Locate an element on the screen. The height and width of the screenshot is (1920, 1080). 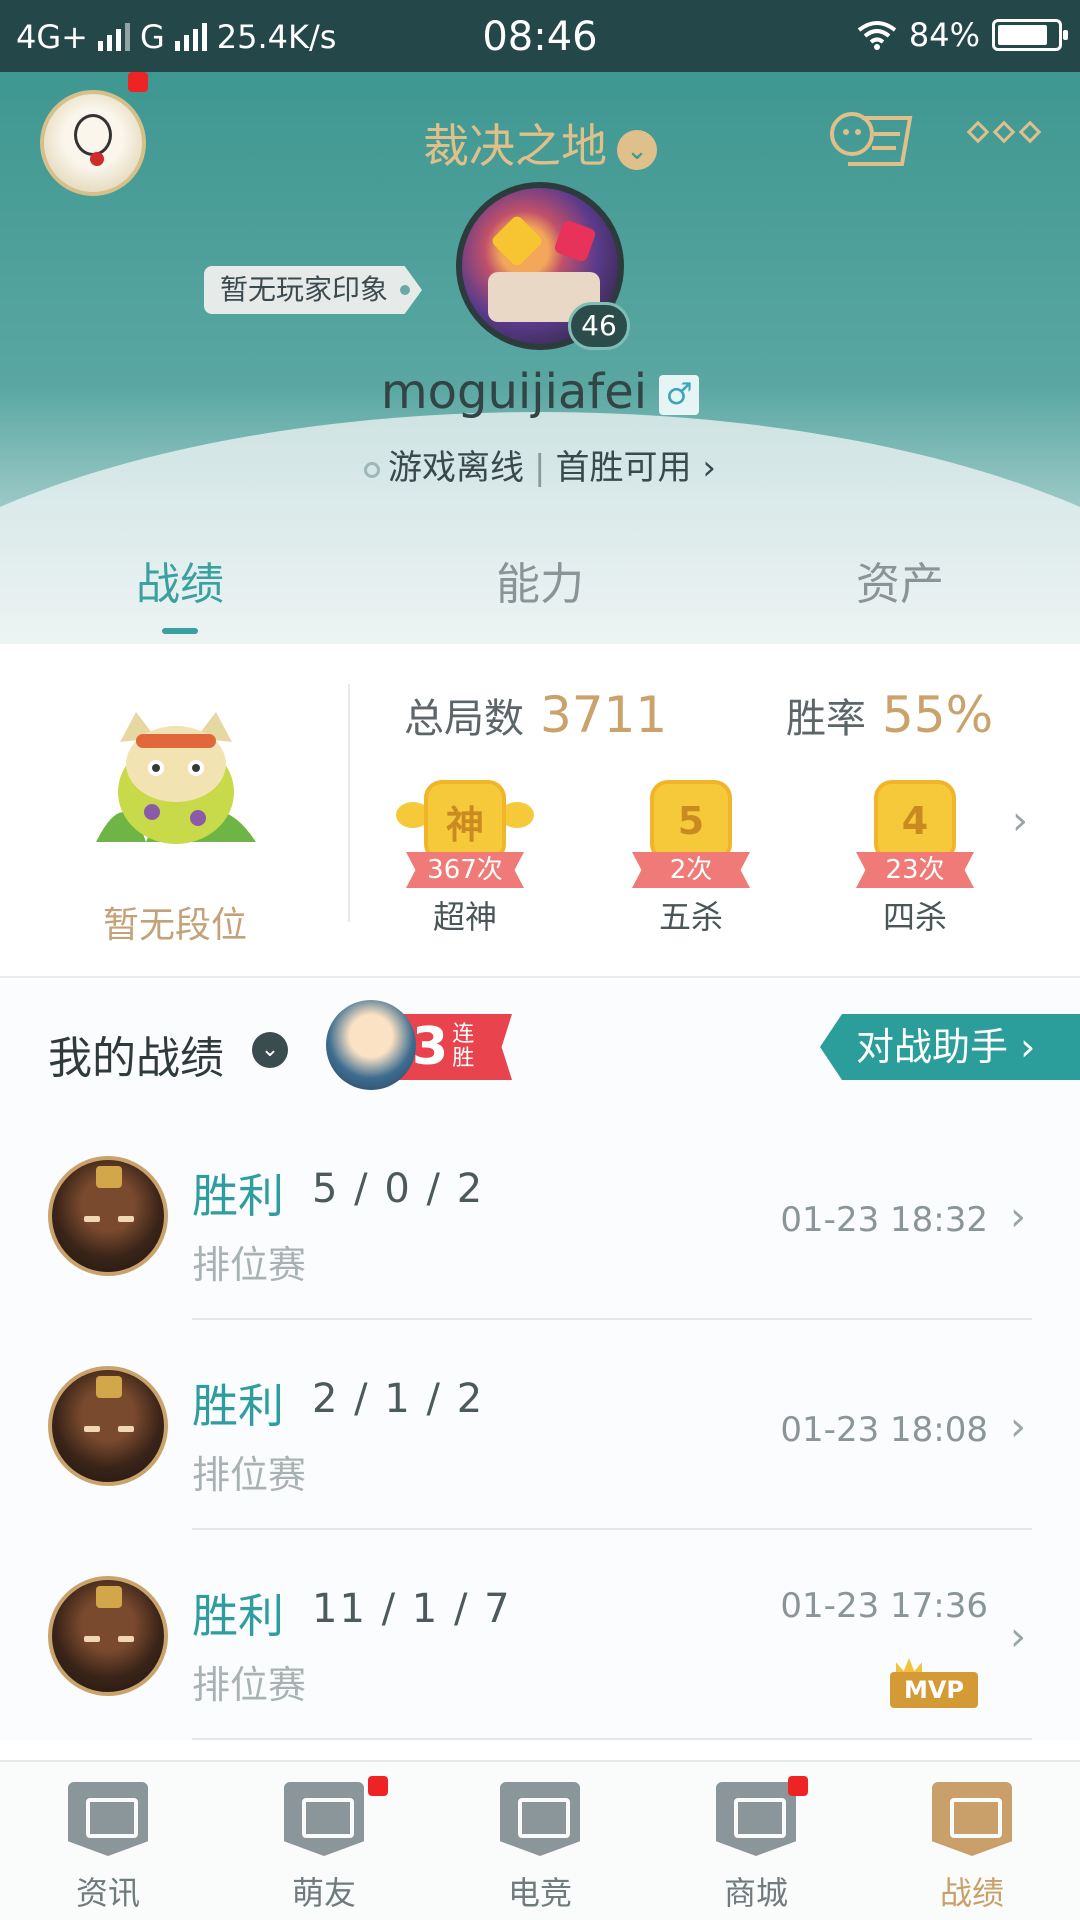
tab-records: 战绩 is located at coordinates (180, 591).